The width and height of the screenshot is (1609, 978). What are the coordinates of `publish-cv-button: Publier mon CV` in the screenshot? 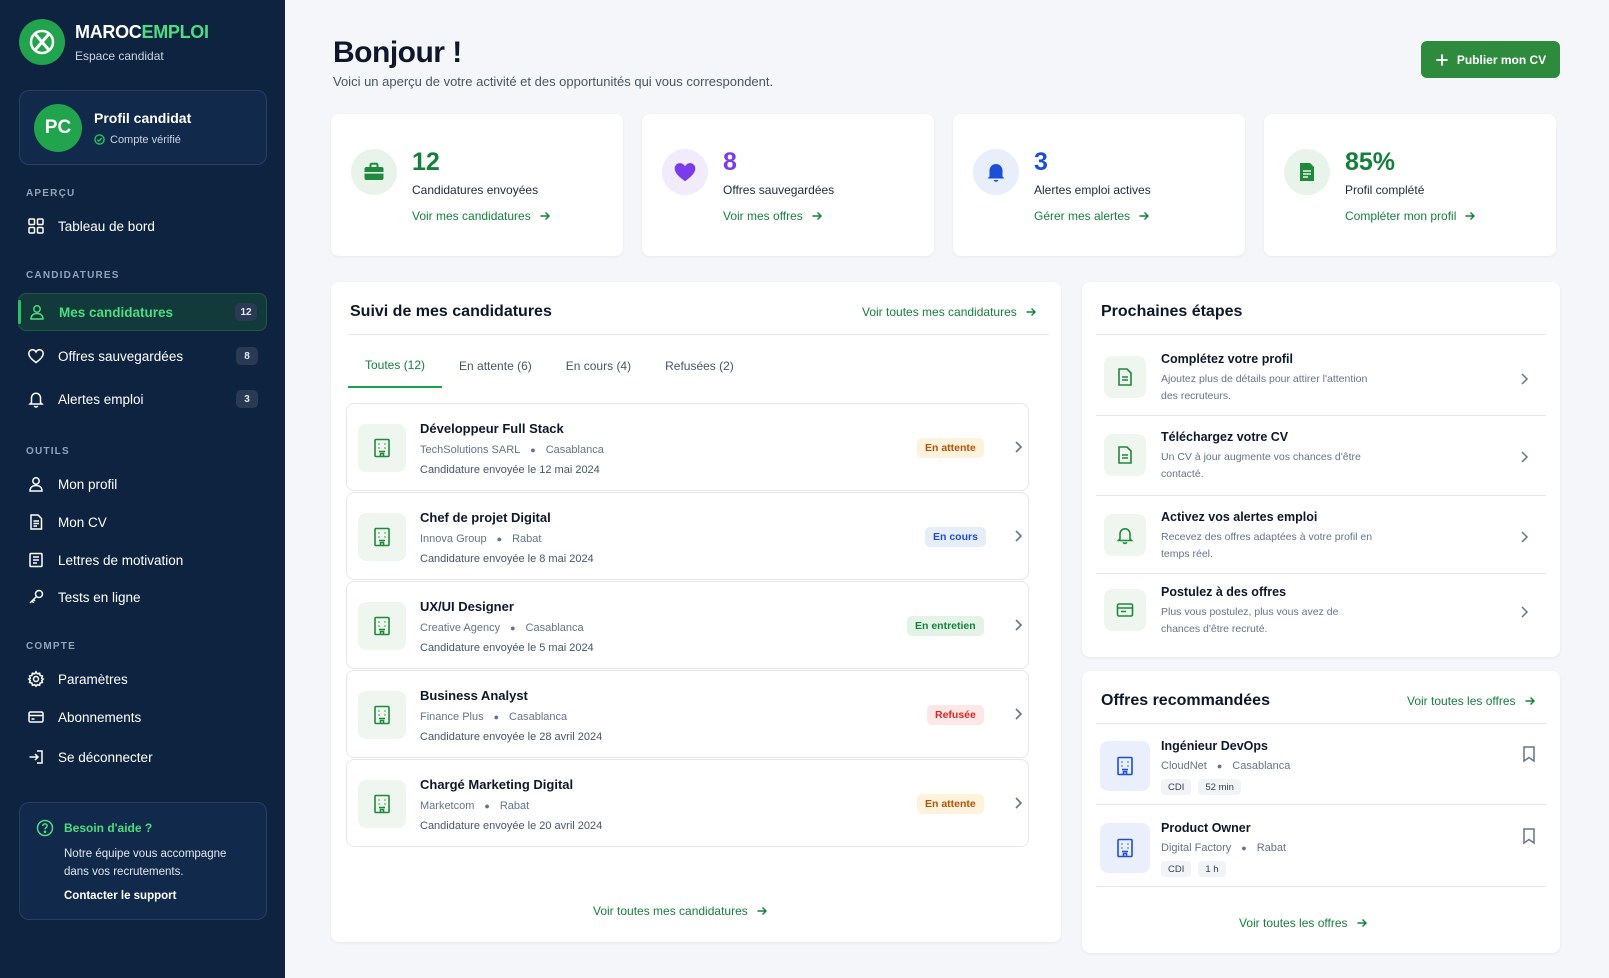 It's located at (1490, 59).